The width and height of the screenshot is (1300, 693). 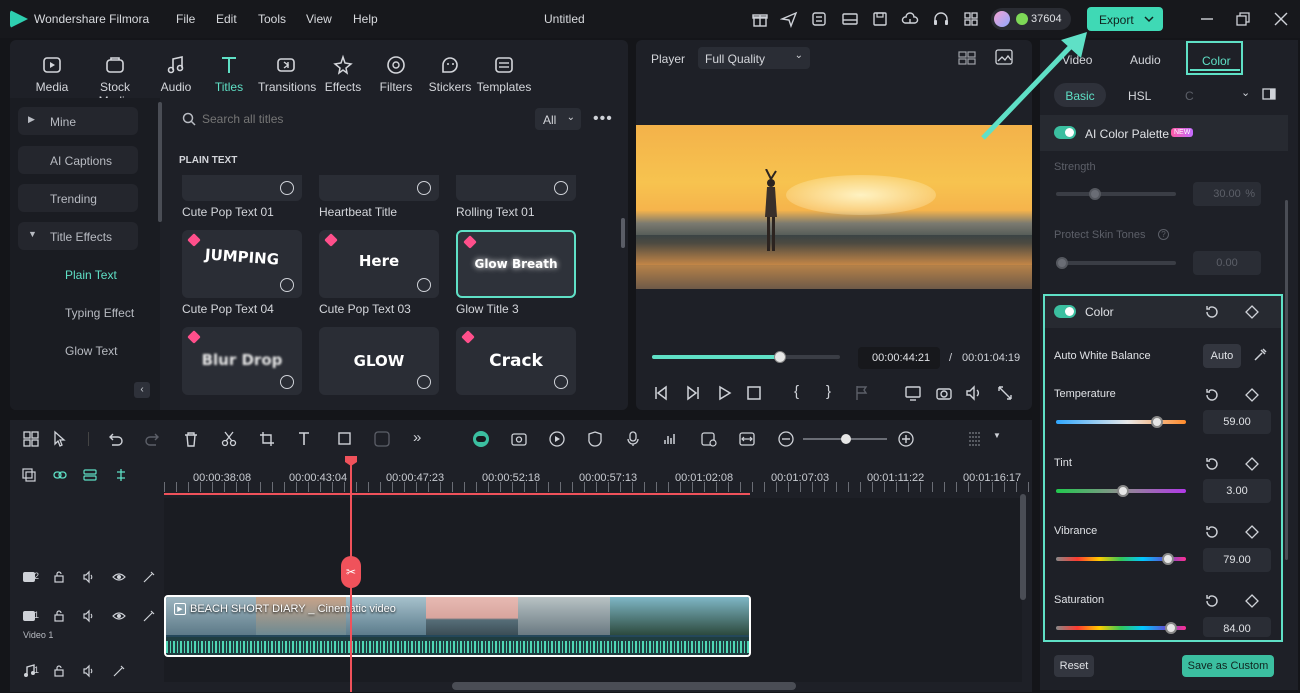 I want to click on sidebar-scrollbar, so click(x=160, y=162).